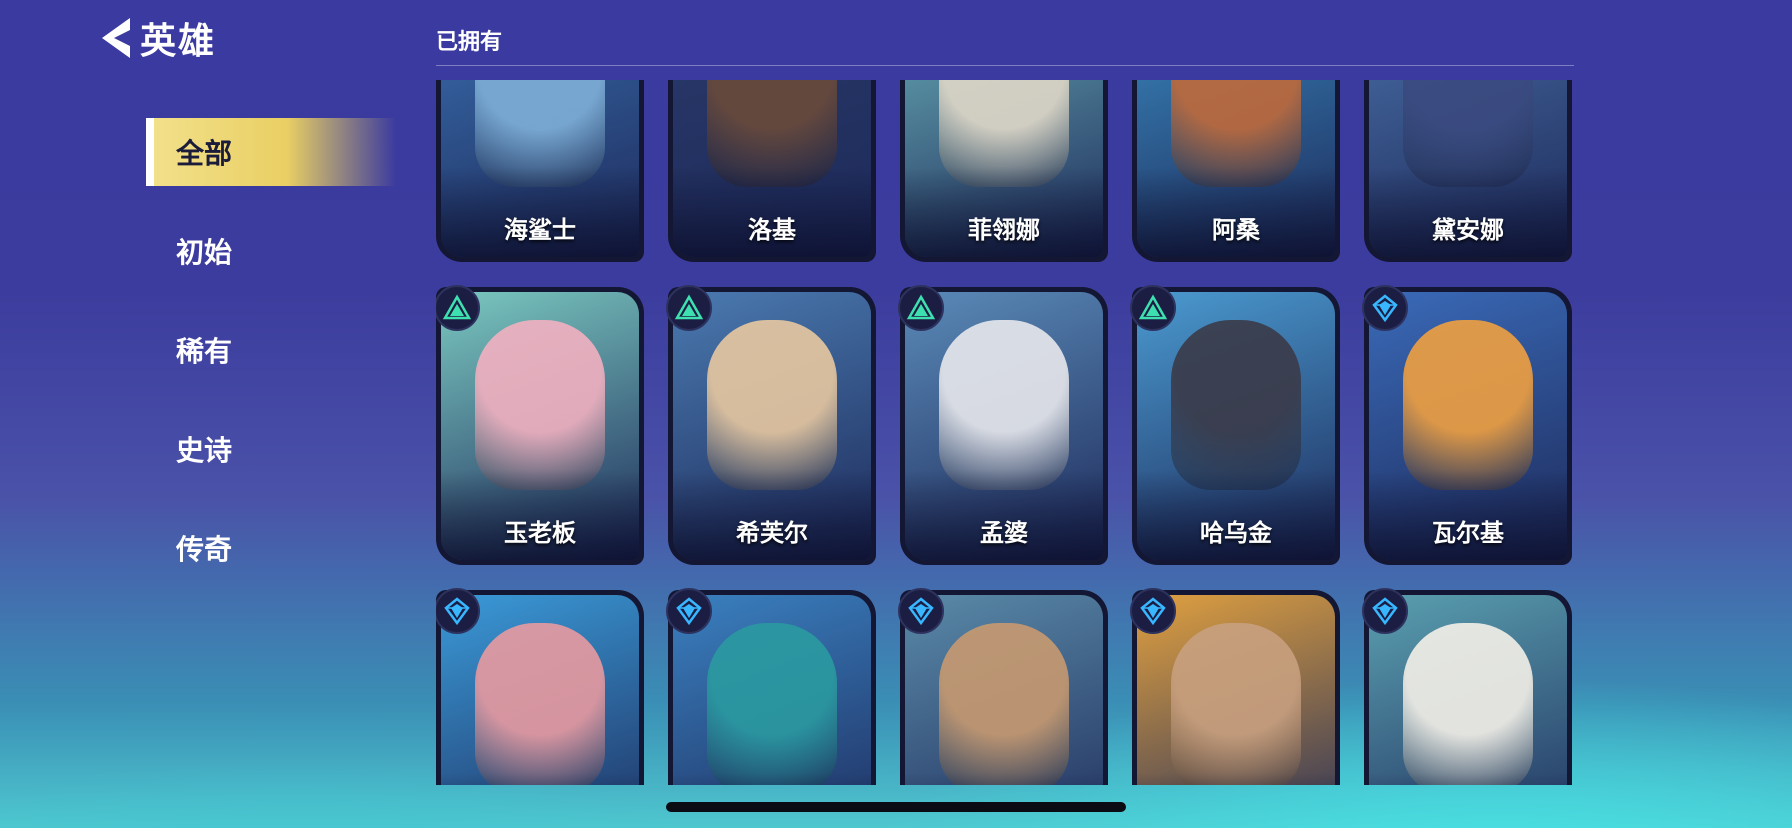 Image resolution: width=1792 pixels, height=828 pixels. I want to click on hero-card: 吞吞童子, so click(1467, 686).